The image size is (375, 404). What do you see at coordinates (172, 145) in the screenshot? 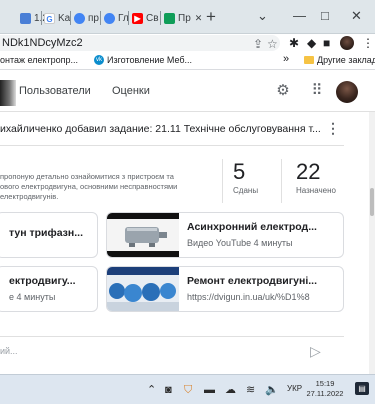
I see `divider` at bounding box center [172, 145].